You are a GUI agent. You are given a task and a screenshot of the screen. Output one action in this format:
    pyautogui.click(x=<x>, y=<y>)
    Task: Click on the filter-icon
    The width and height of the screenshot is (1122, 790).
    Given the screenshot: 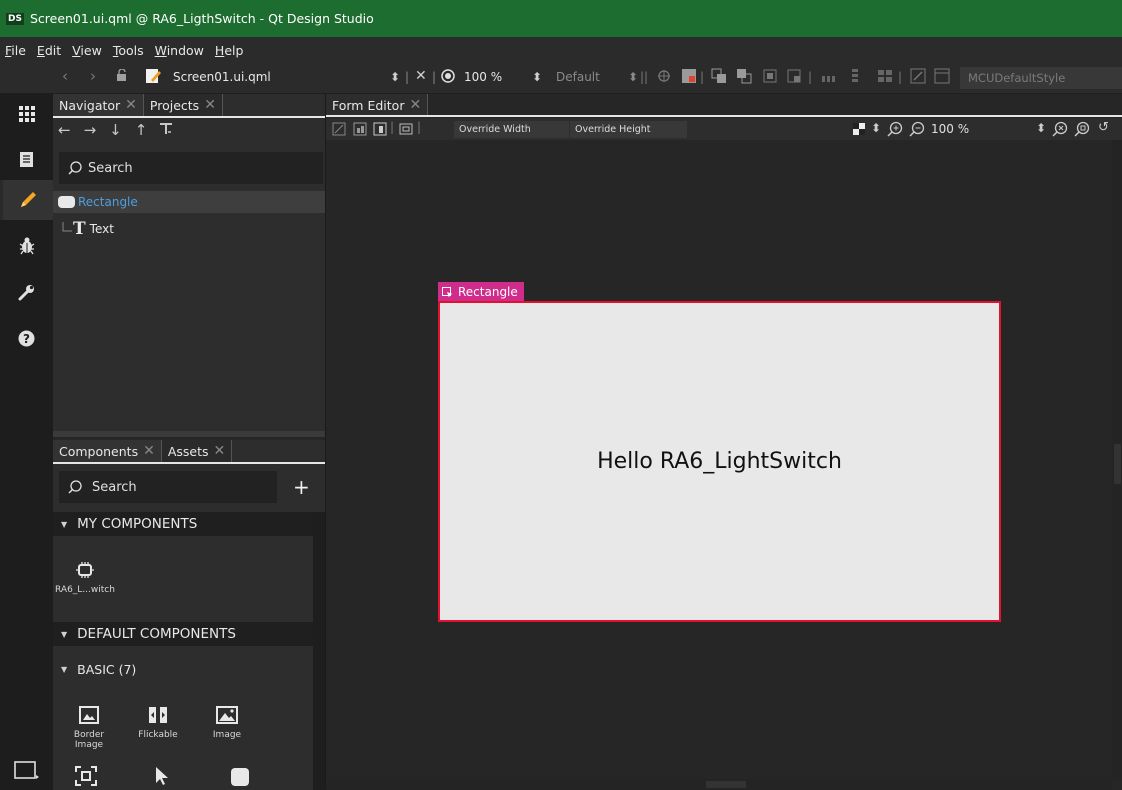 What is the action you would take?
    pyautogui.click(x=166, y=130)
    